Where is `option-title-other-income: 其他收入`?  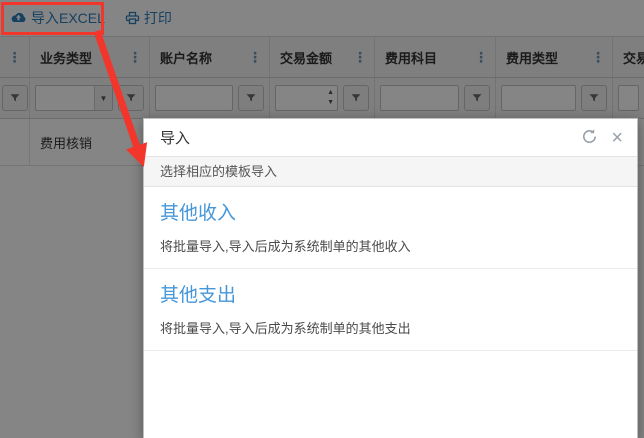 option-title-other-income: 其他收入 is located at coordinates (390, 214).